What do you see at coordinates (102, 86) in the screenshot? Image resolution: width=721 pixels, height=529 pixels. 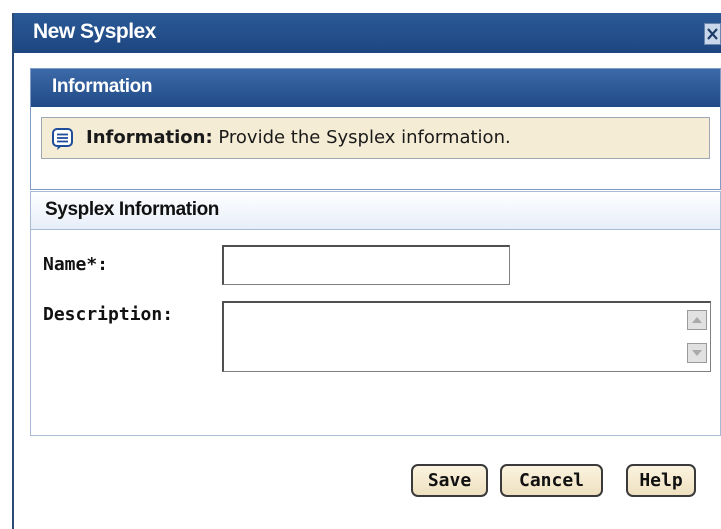 I see `information-panel-title: Information` at bounding box center [102, 86].